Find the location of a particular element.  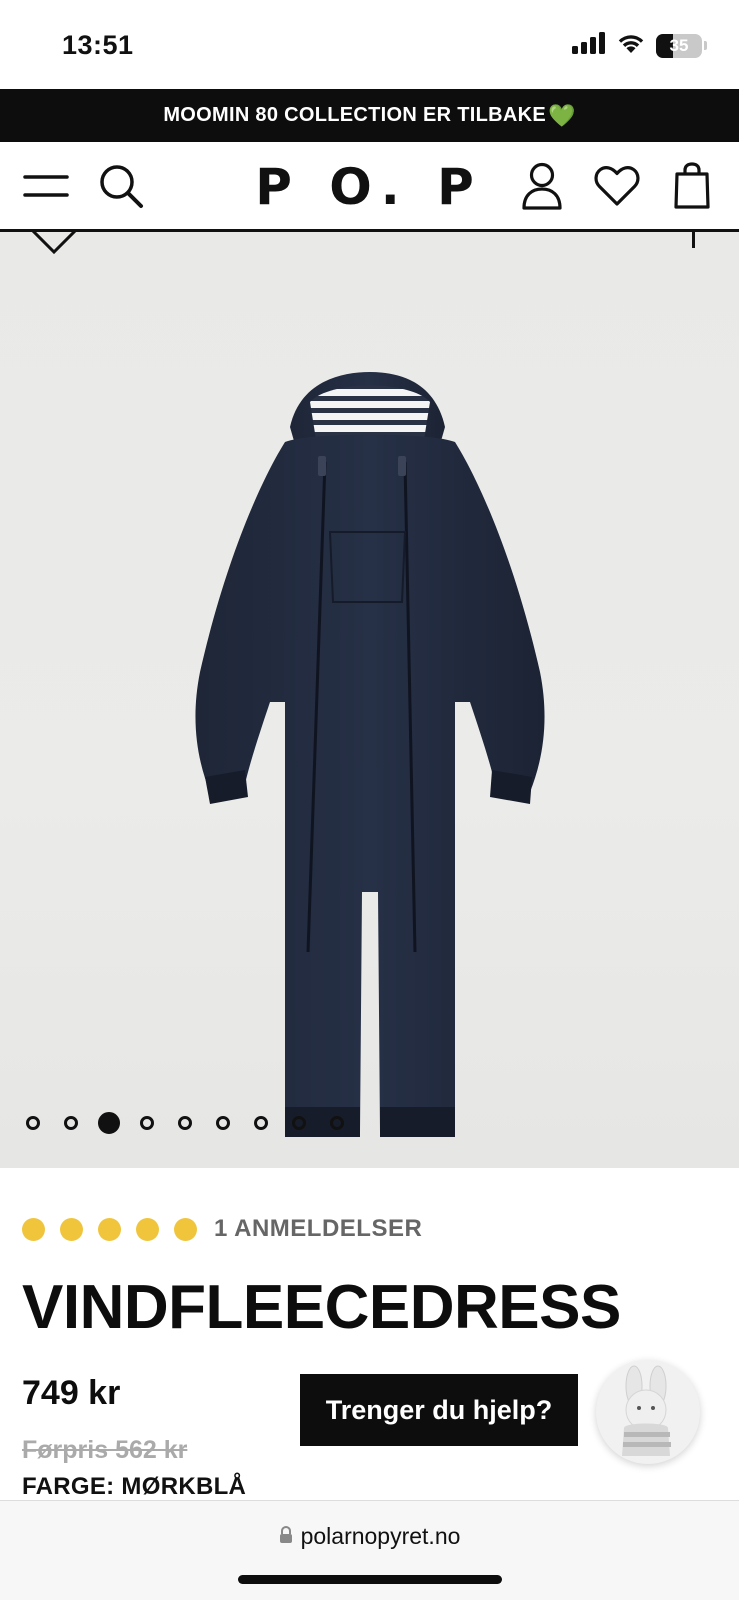

help-button: Trenger du hjelp? is located at coordinates (439, 1410).